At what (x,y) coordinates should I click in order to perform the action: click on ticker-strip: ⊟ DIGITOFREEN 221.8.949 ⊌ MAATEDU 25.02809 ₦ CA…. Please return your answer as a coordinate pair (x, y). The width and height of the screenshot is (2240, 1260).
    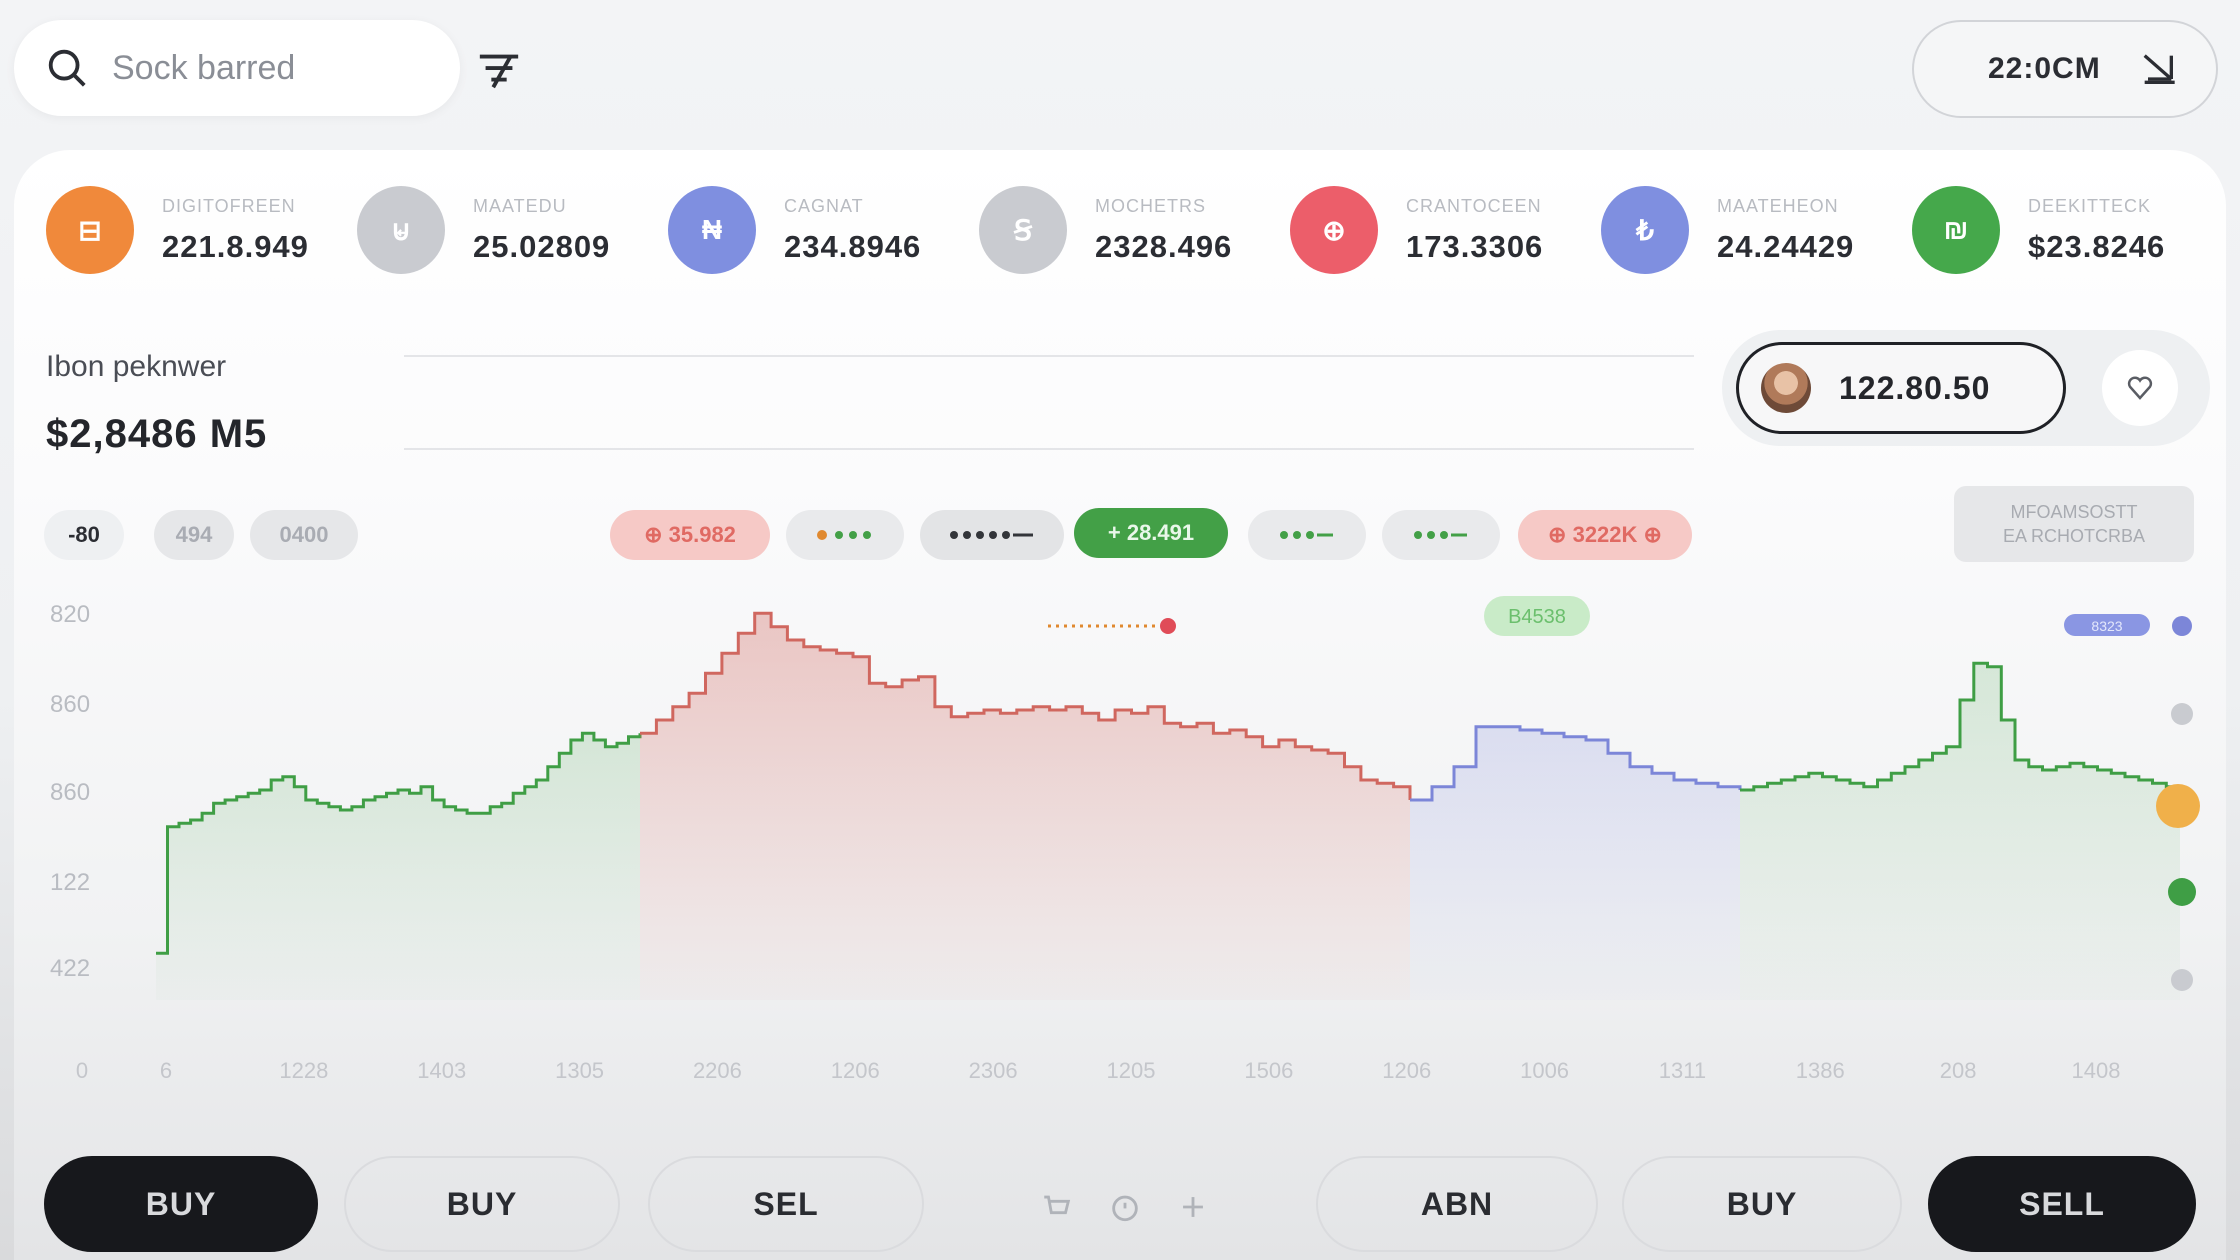
    Looking at the image, I should click on (1134, 230).